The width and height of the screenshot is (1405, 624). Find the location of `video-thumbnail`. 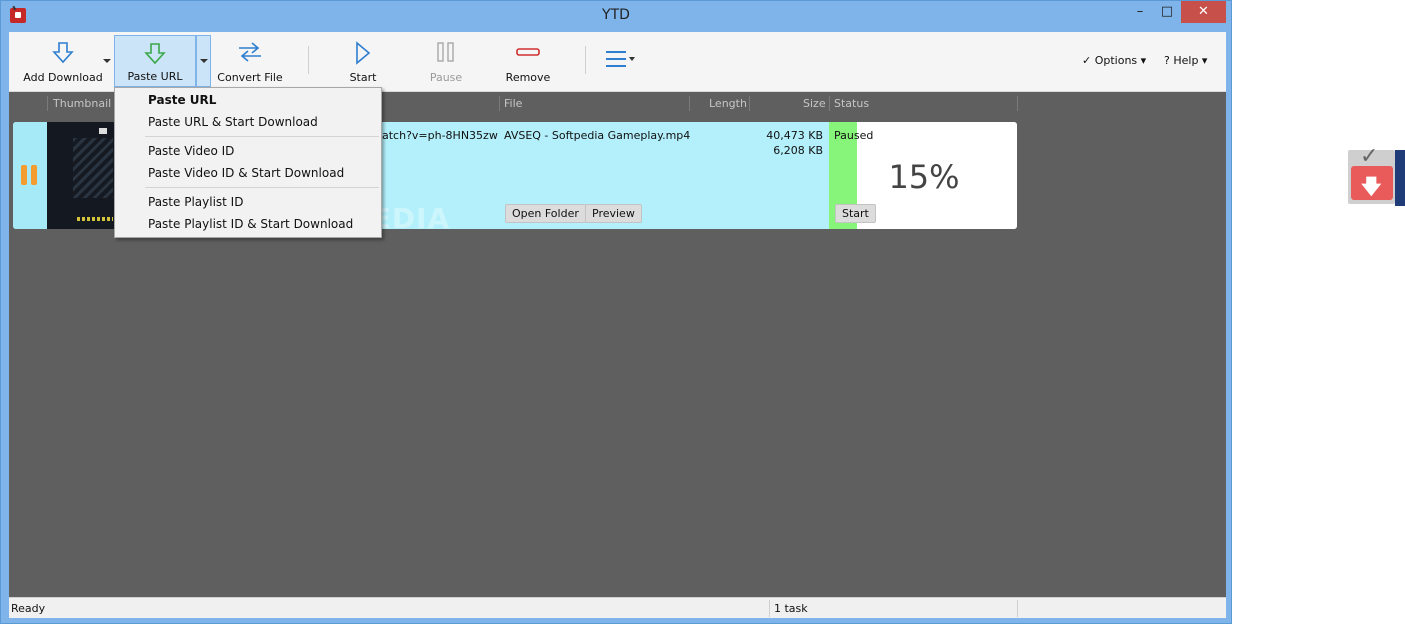

video-thumbnail is located at coordinates (82, 175).